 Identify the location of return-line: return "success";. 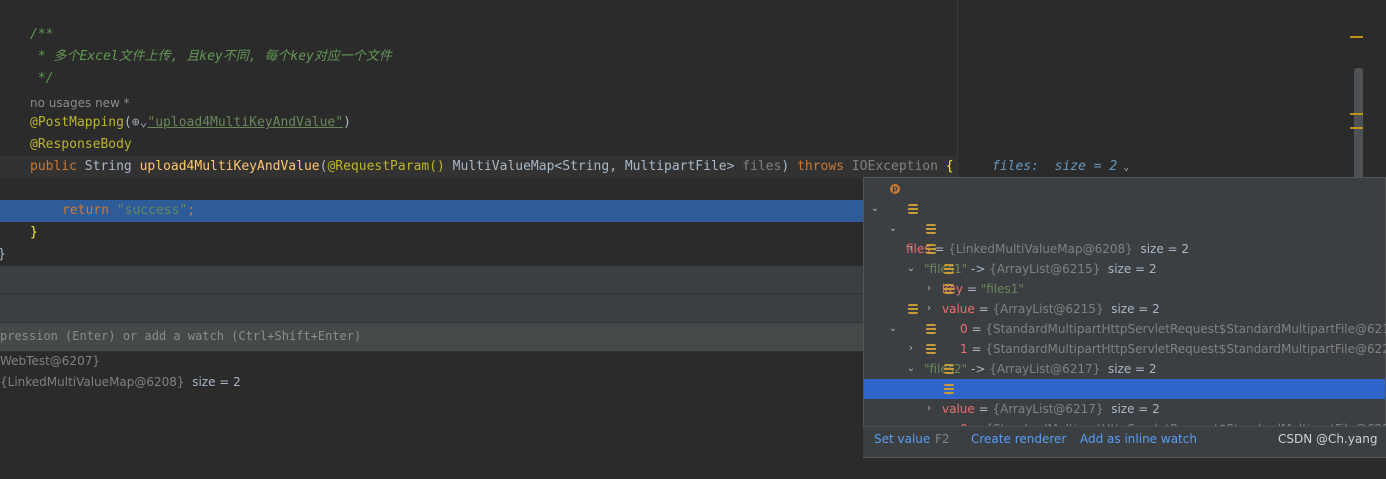
(129, 210).